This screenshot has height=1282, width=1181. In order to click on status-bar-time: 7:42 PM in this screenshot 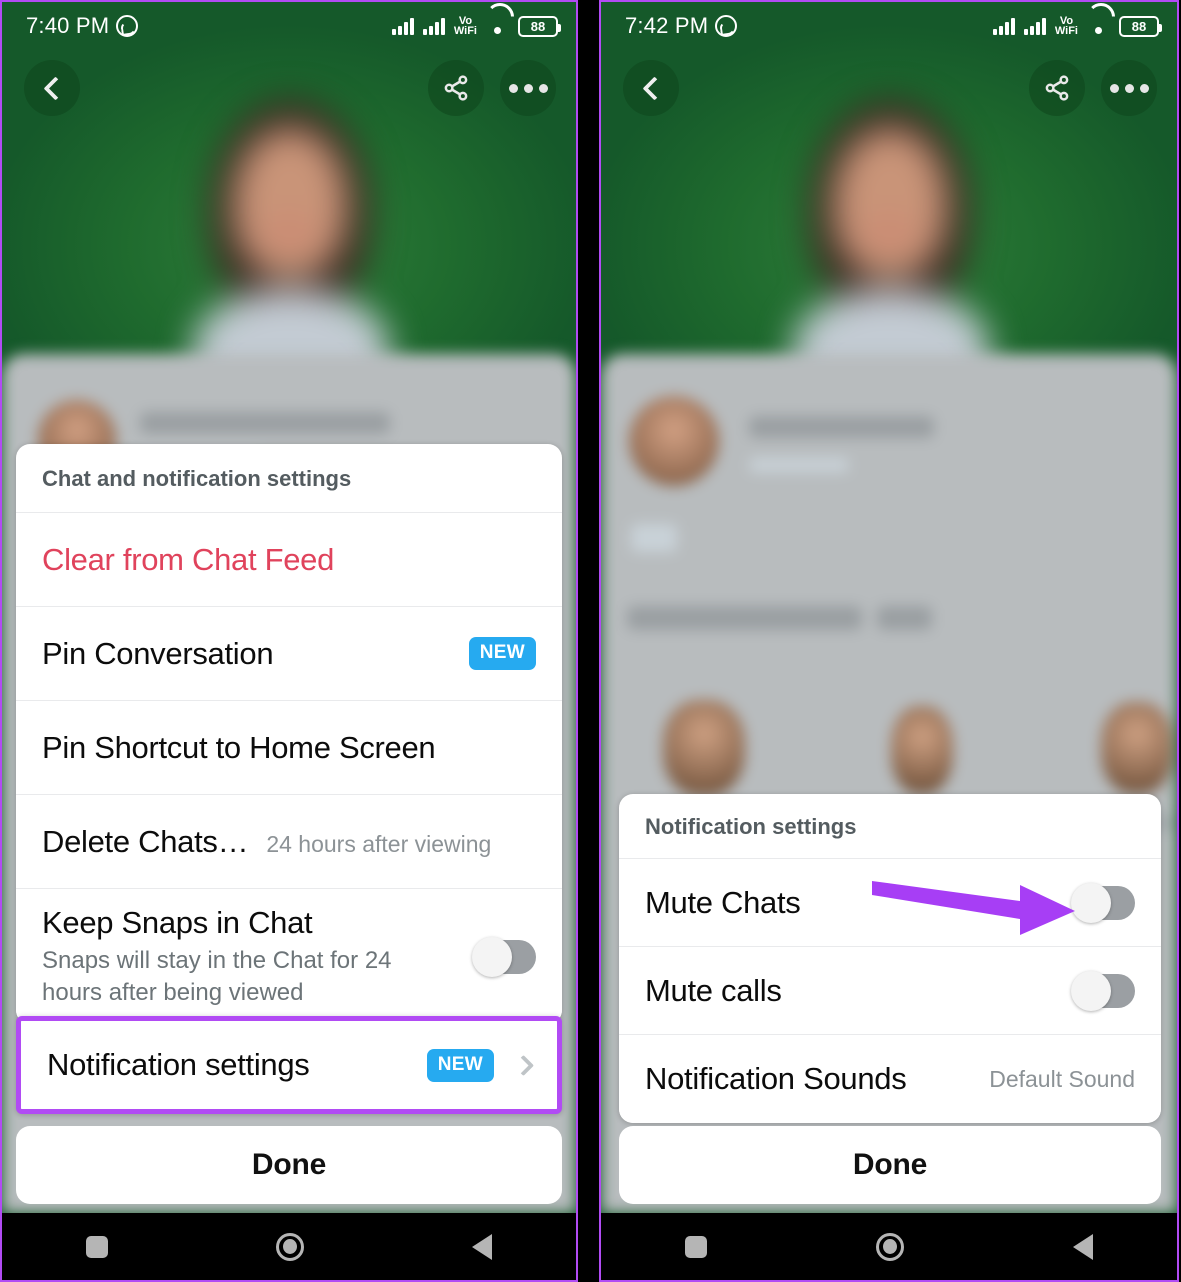, I will do `click(667, 25)`.